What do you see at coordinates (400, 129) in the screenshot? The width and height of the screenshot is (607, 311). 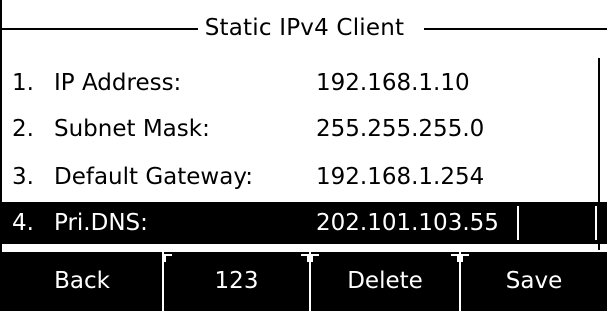 I see `subnet-mask-input: 255.255.255.0` at bounding box center [400, 129].